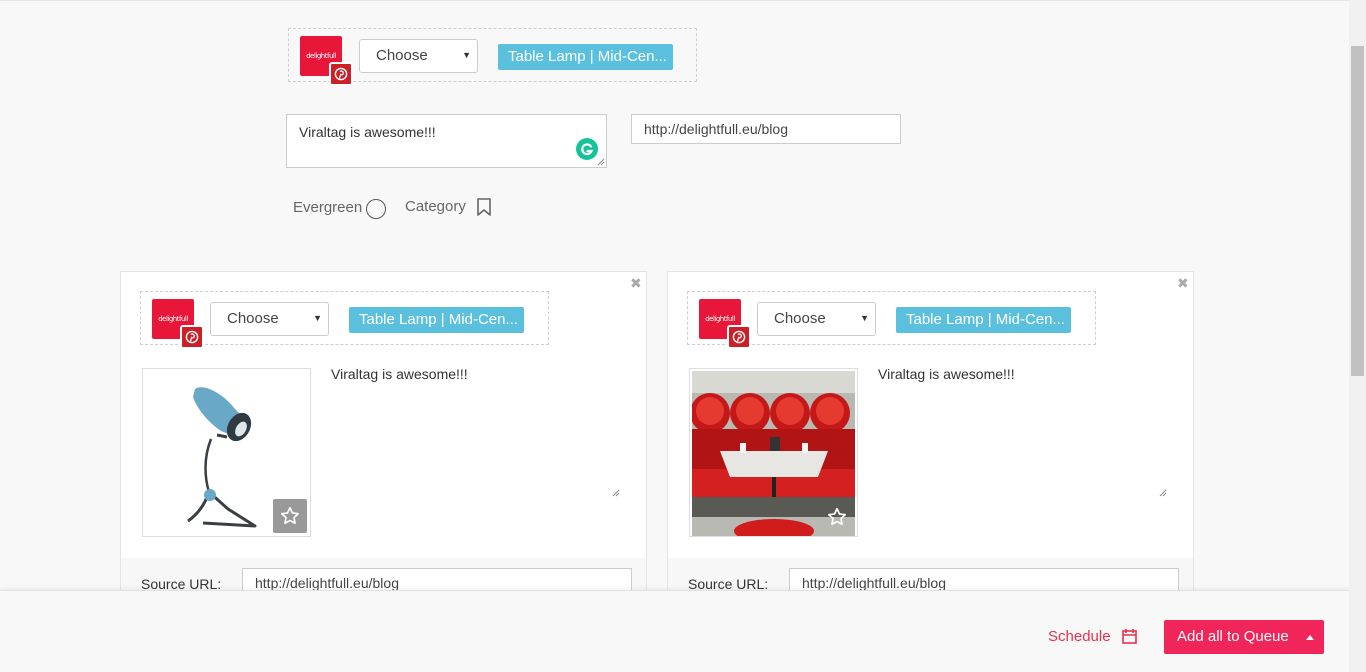  I want to click on bottom-action-bar: Schedule Add all to Queue, so click(674, 631).